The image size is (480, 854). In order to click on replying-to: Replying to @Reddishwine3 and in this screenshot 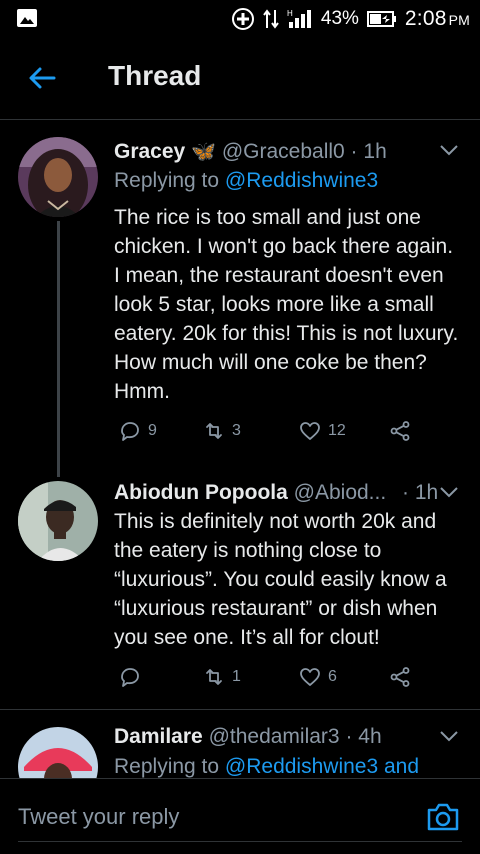, I will do `click(267, 766)`.